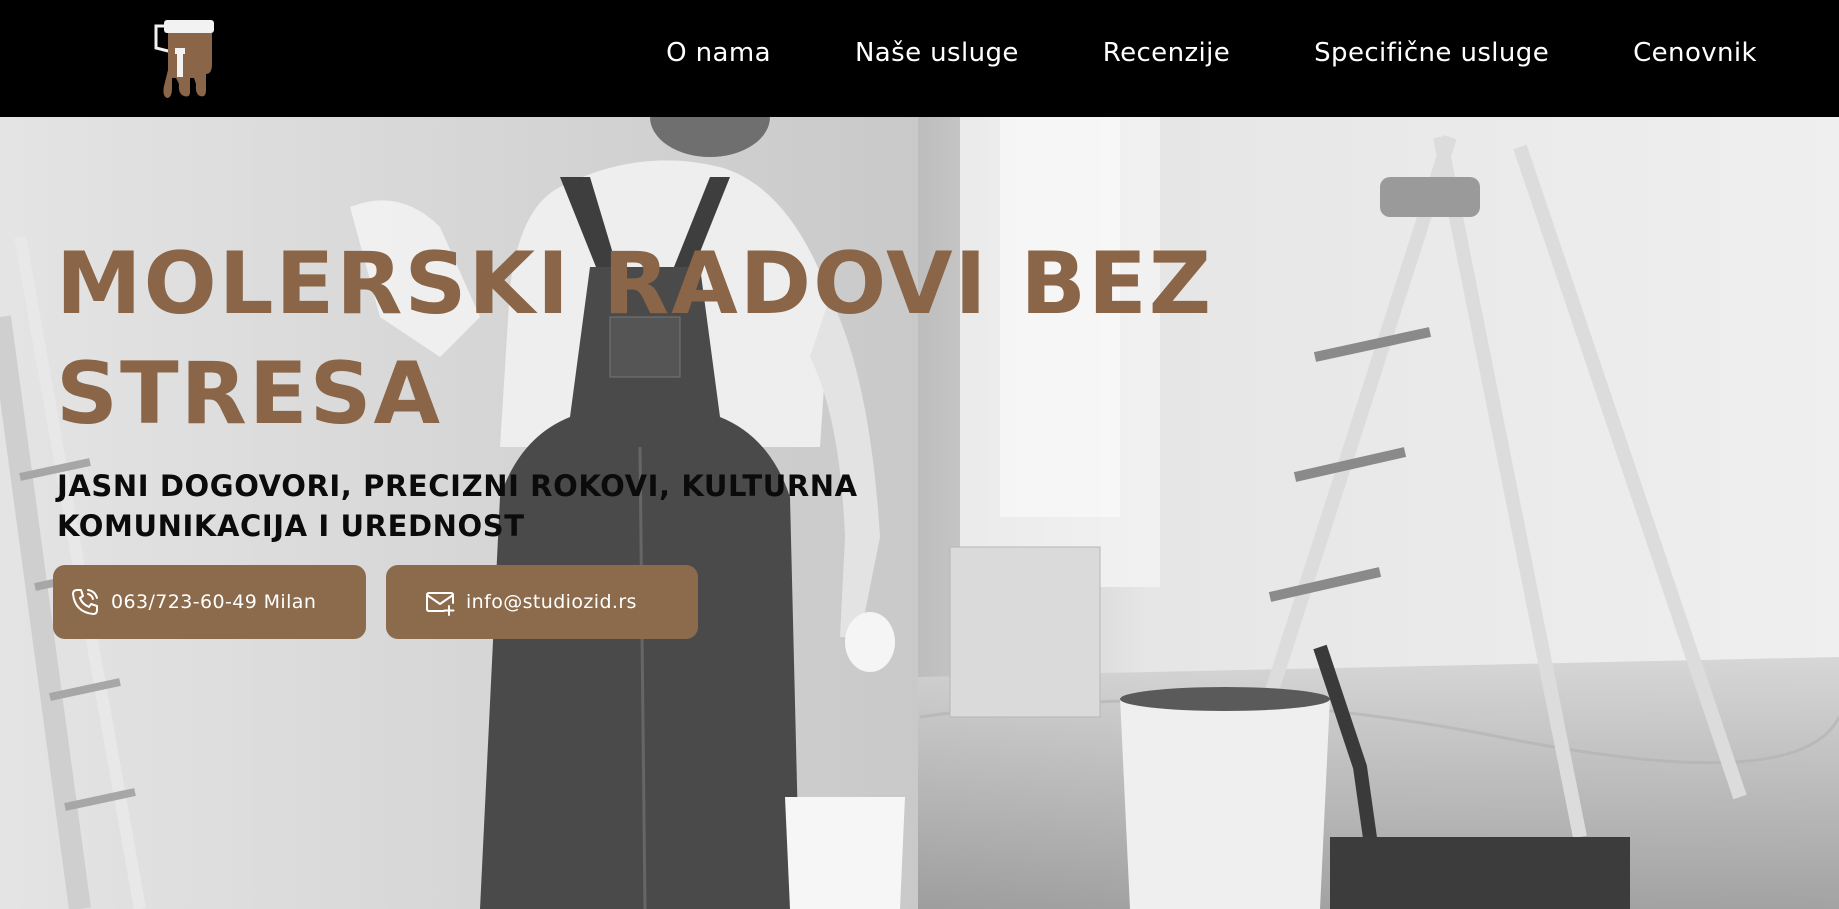  What do you see at coordinates (551, 602) in the screenshot?
I see `email-contact-label: info@studiozid.rs` at bounding box center [551, 602].